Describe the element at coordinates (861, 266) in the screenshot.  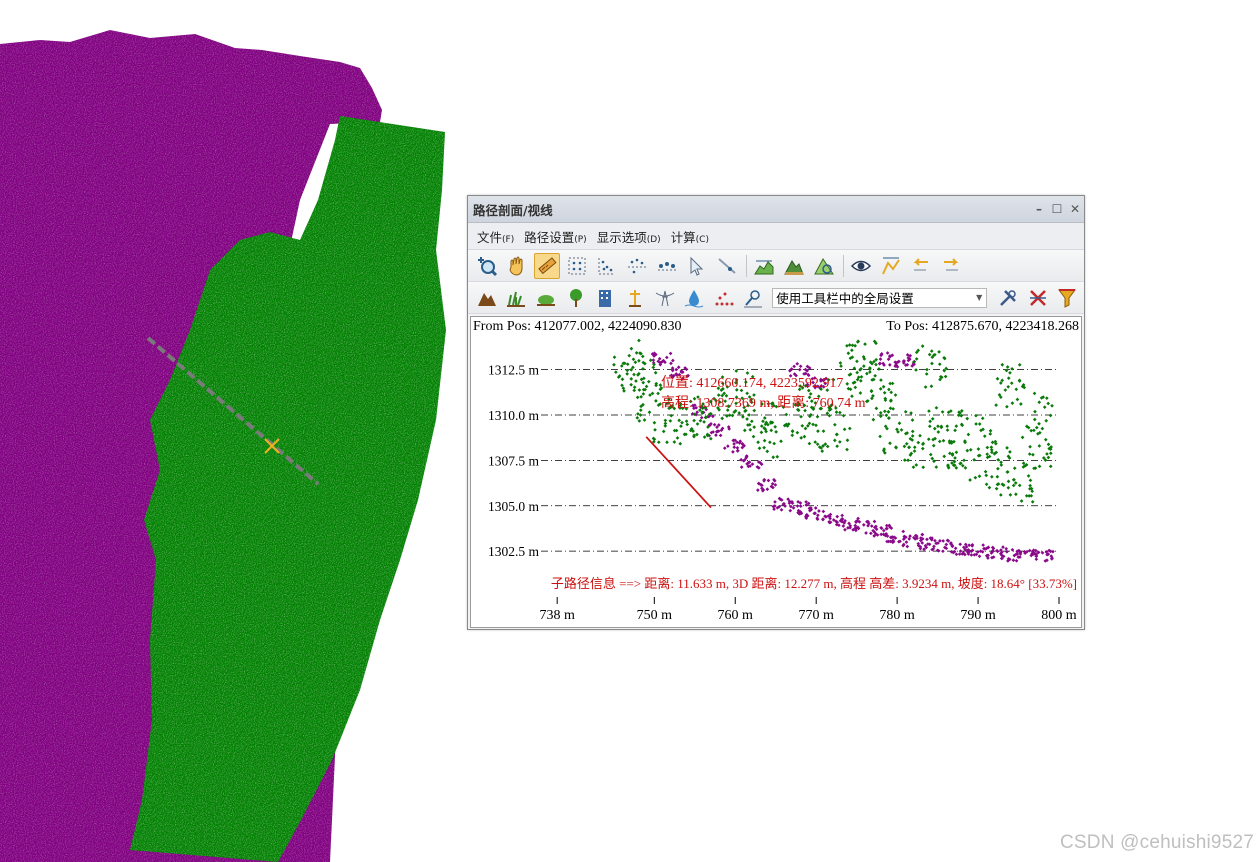
I see `visibility-eye-icon` at that location.